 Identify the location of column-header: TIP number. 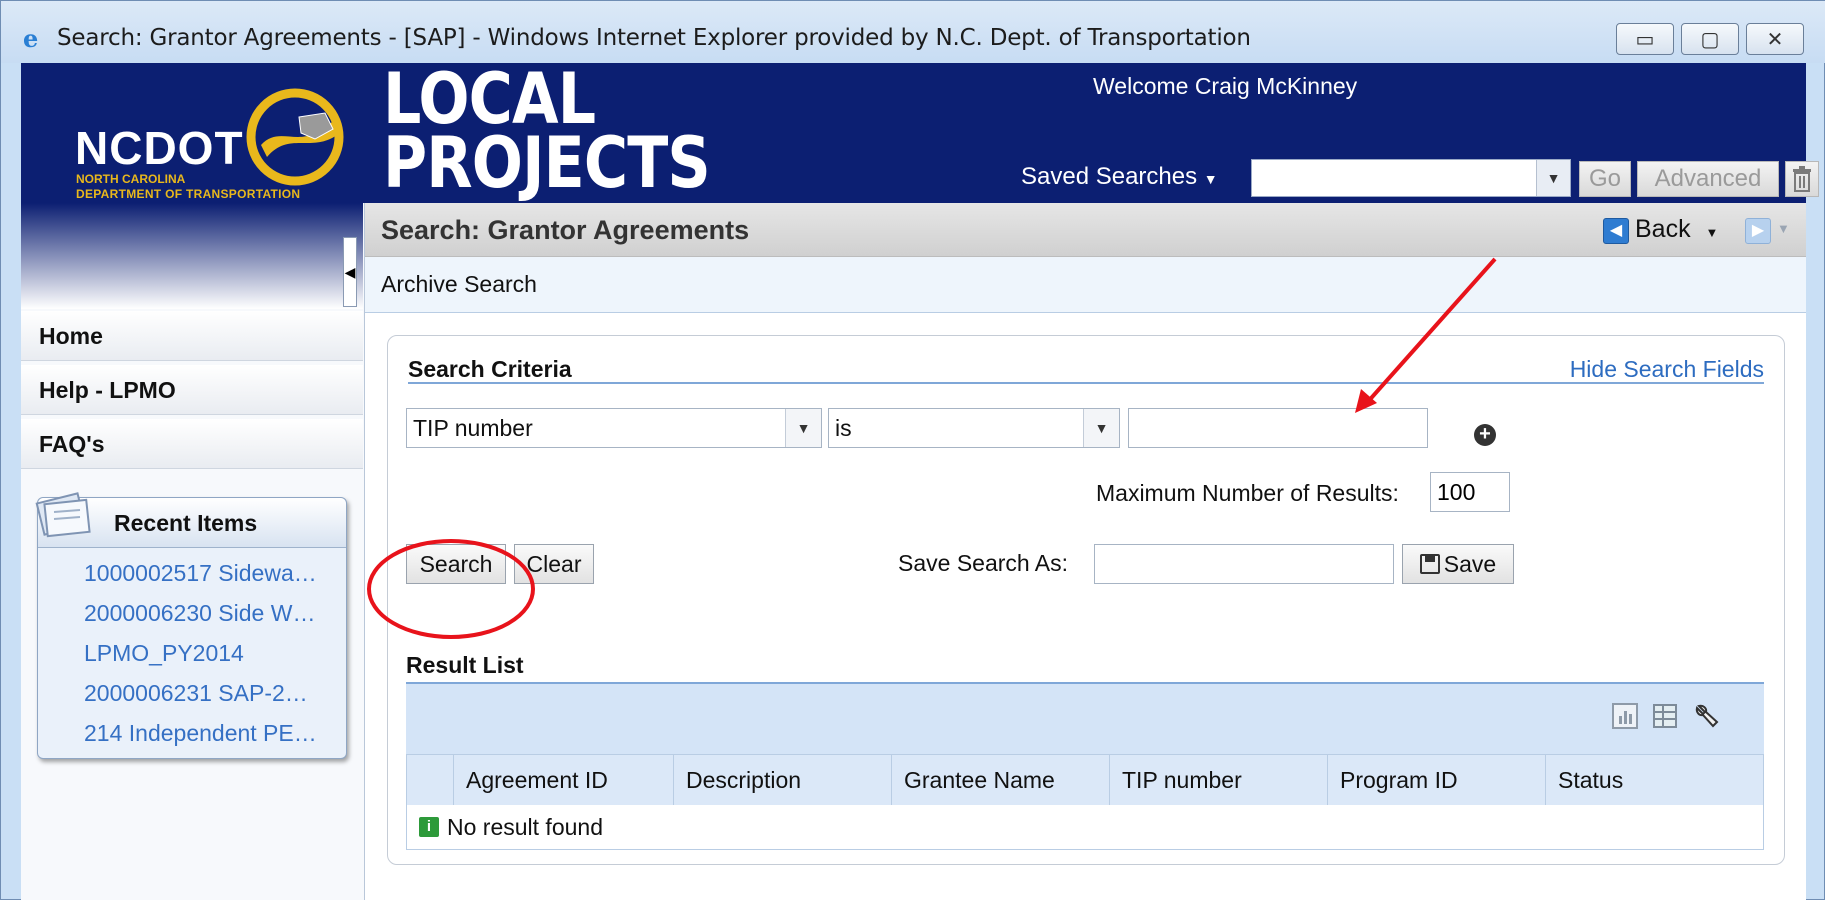
(1218, 780).